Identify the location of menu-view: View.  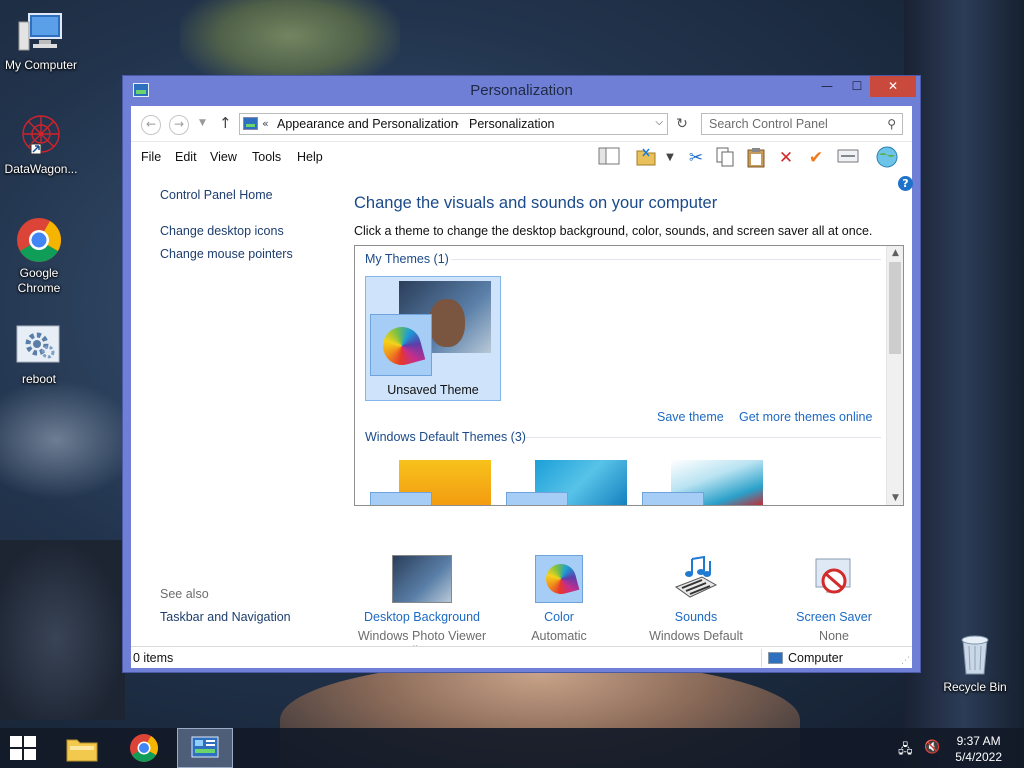
(223, 157).